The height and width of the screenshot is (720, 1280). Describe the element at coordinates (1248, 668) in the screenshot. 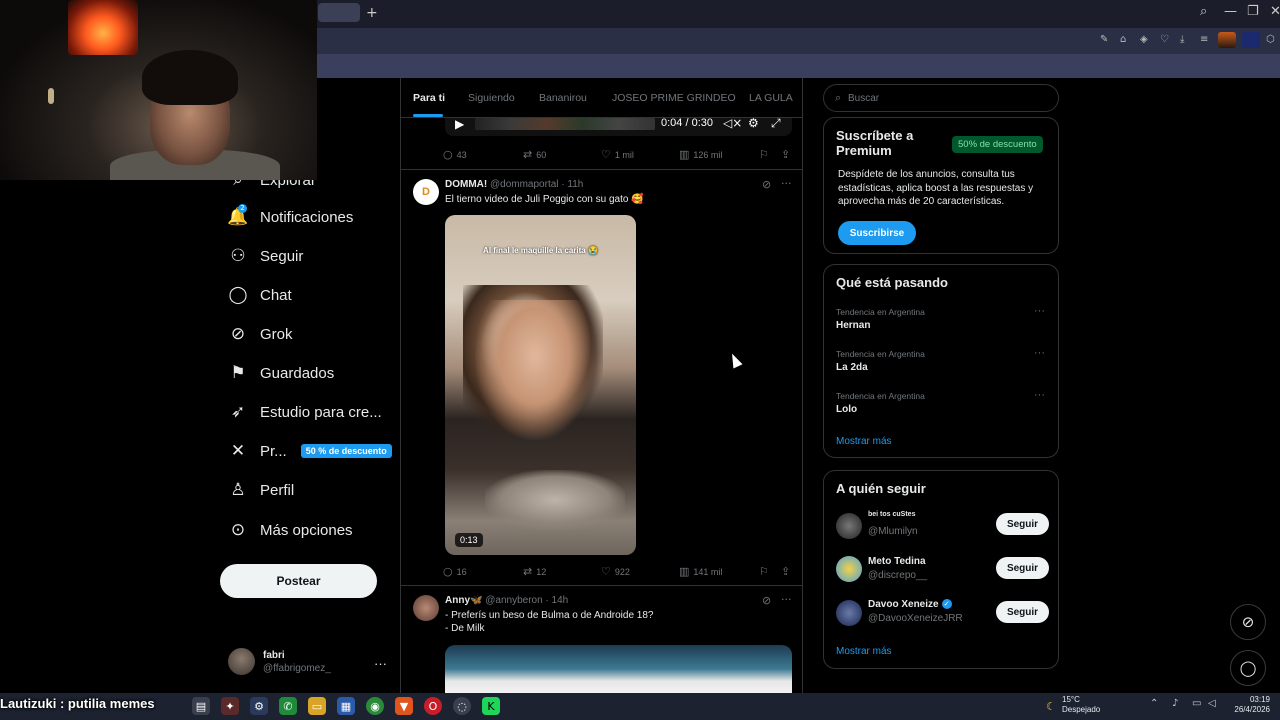

I see `chat-bubble-icon: ◯` at that location.